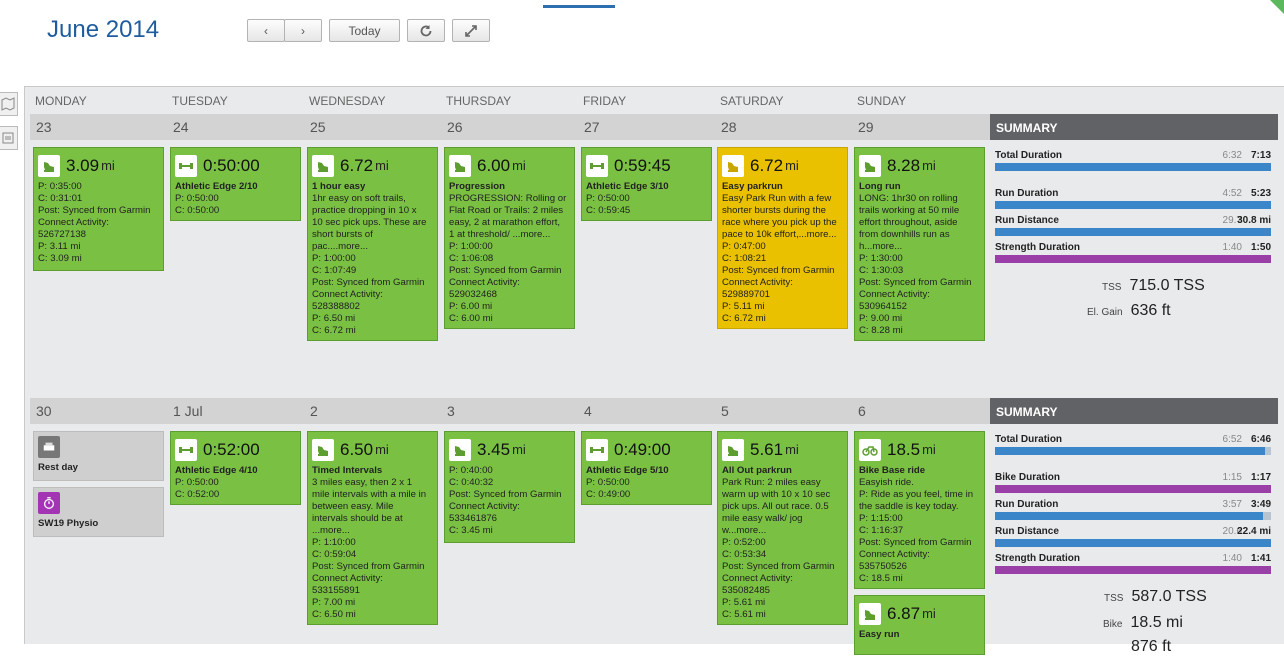  I want to click on summary-label: Run Duration, so click(1027, 504).